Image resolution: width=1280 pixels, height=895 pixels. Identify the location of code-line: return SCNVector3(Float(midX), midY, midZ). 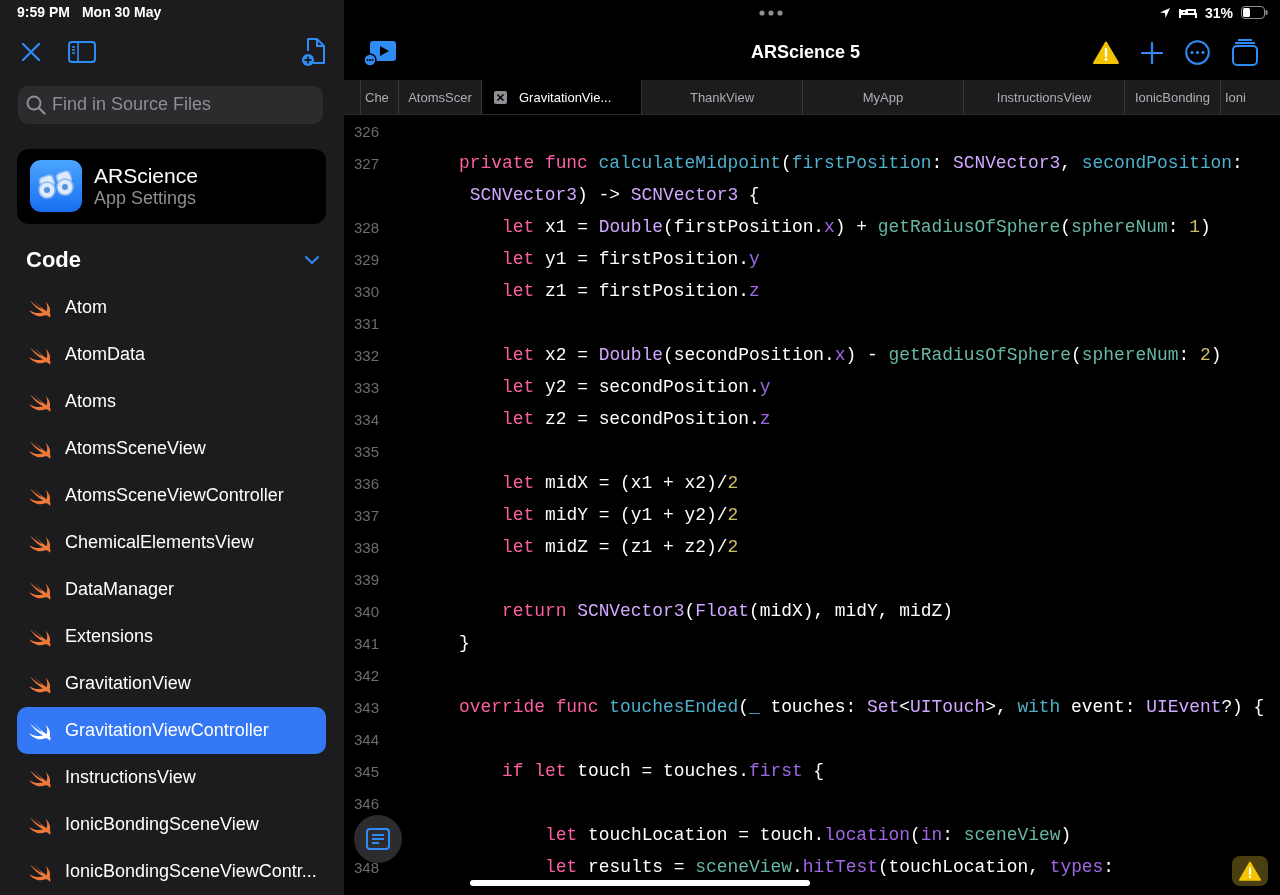
(727, 611).